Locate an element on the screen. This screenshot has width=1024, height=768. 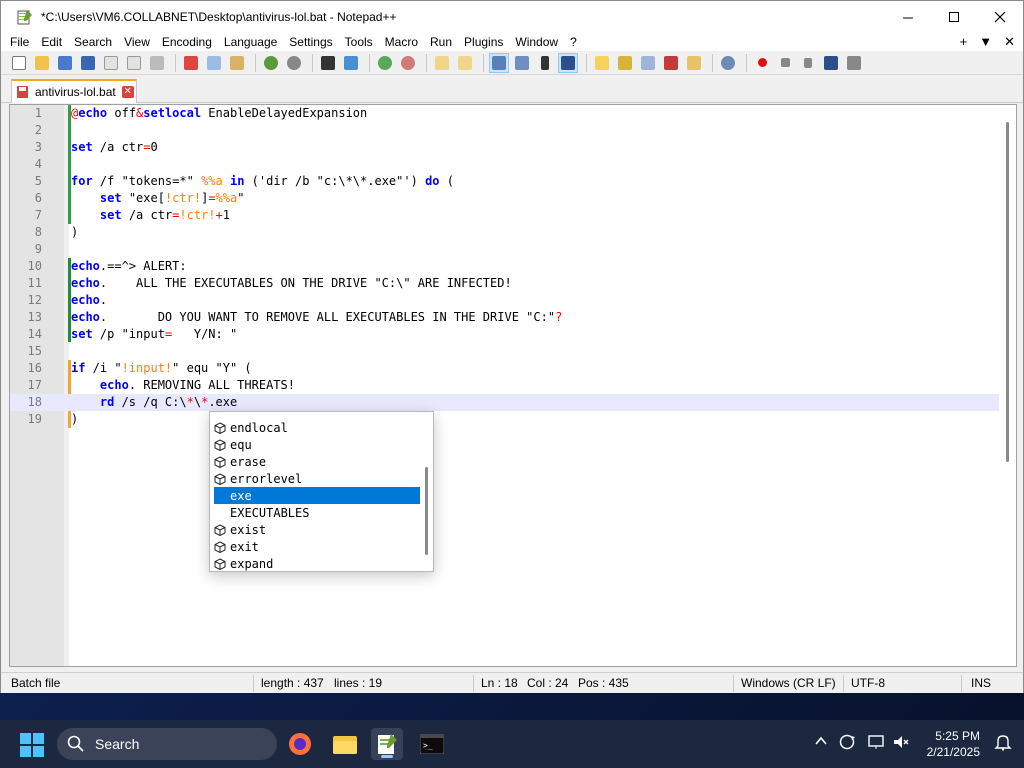
notification-bell-icon is located at coordinates (1003, 743).